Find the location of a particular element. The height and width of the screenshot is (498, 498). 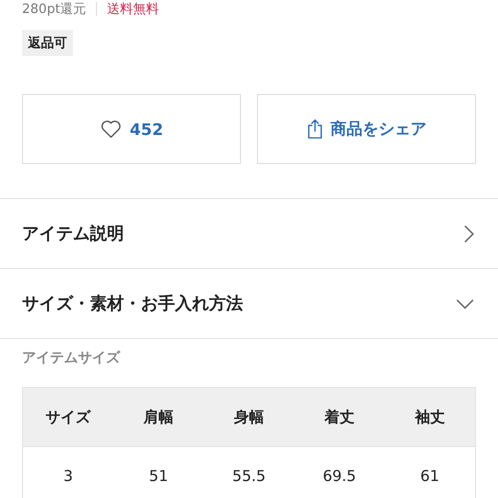

section-title: サイズ・素材・お手入れ方法 is located at coordinates (132, 304).